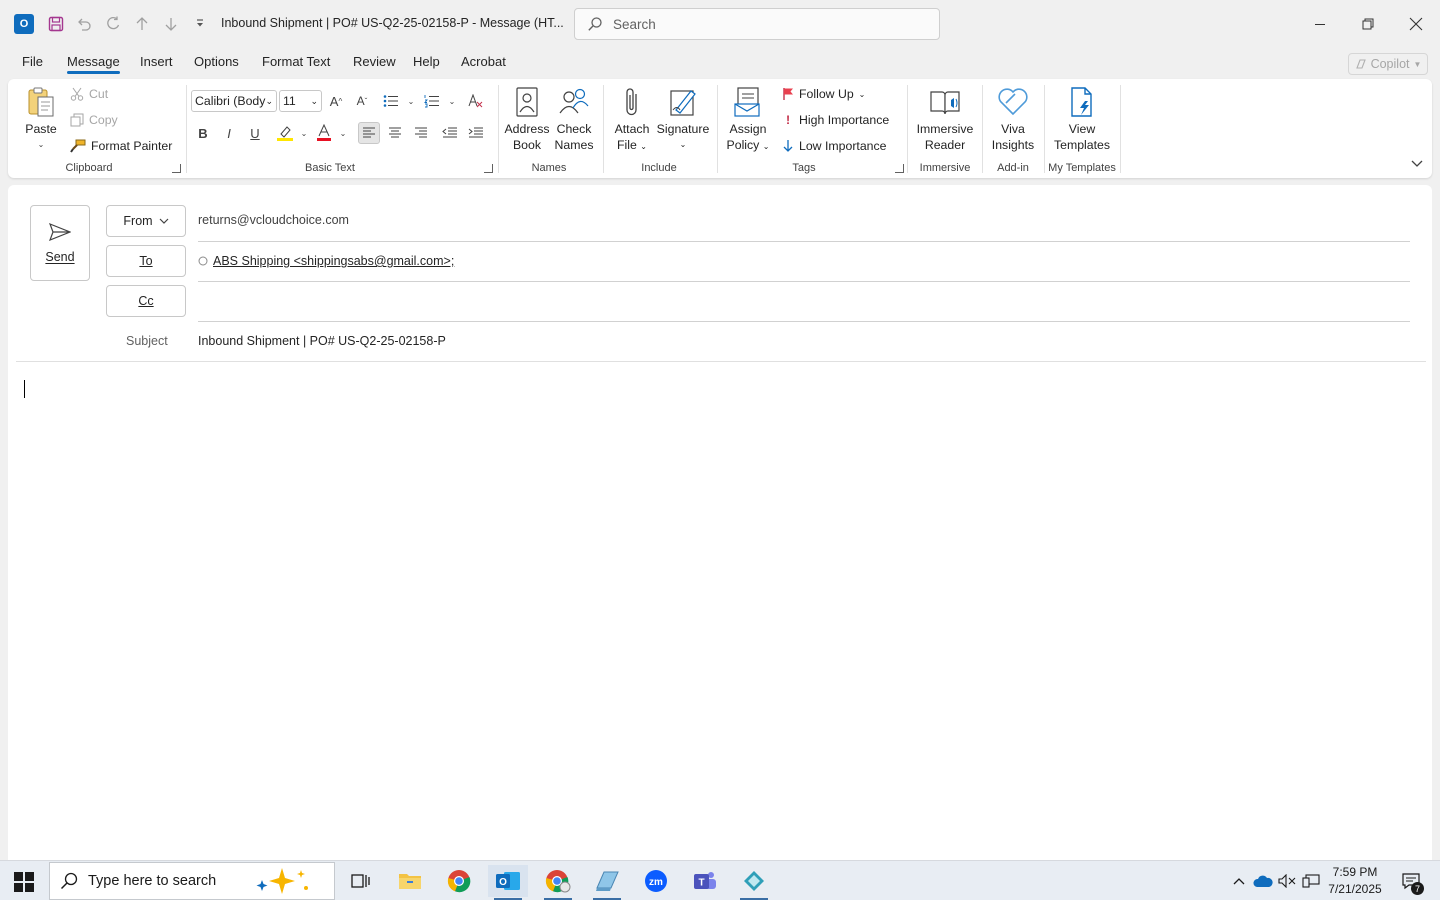 The width and height of the screenshot is (1440, 900). Describe the element at coordinates (84, 24) in the screenshot. I see `undo-icon` at that location.